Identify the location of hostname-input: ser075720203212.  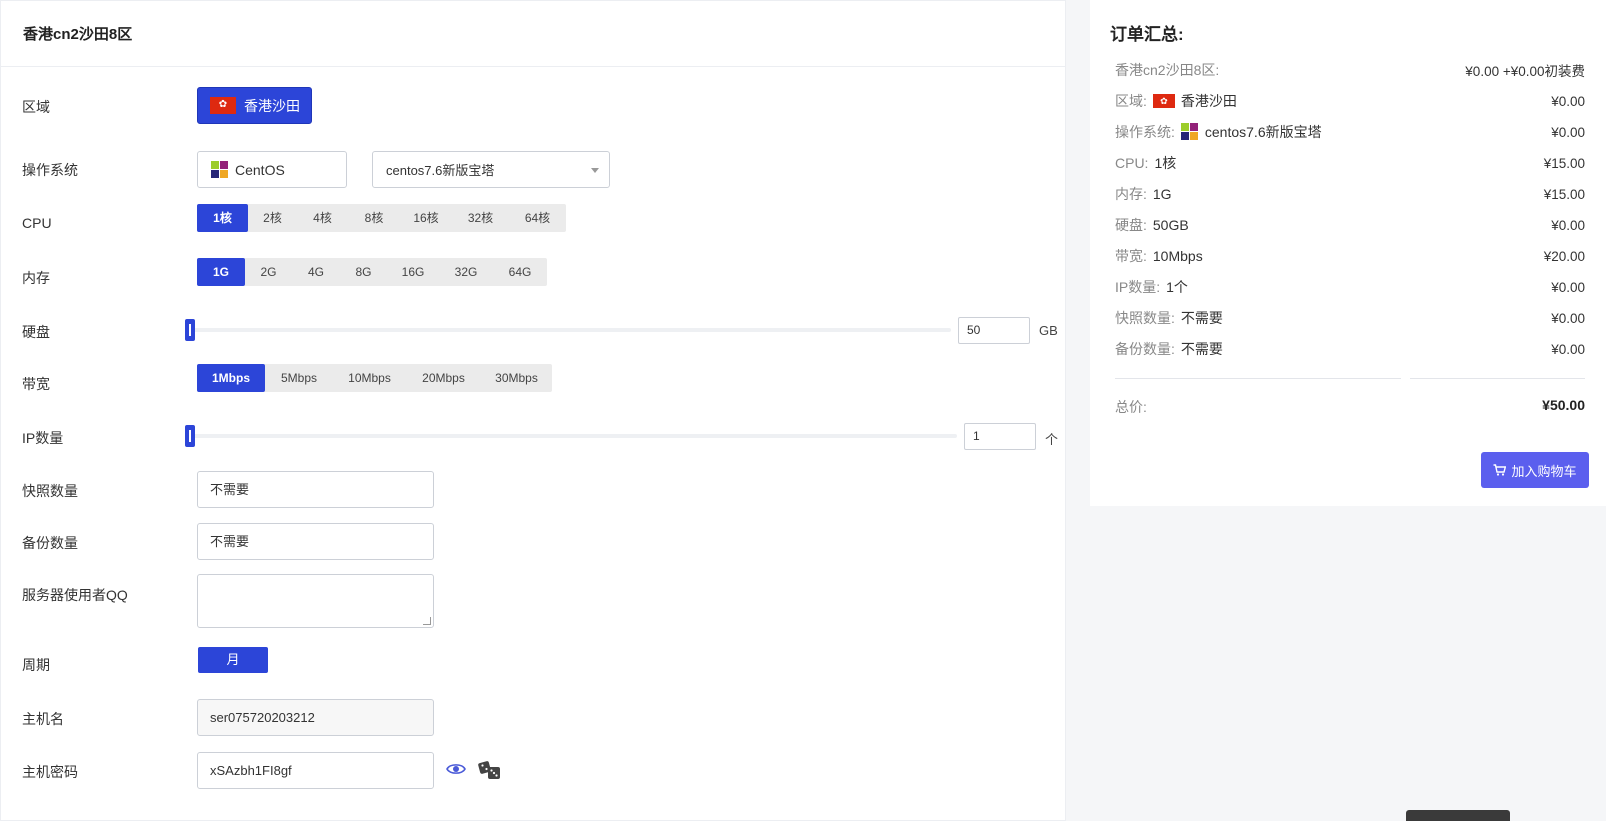
(315, 717).